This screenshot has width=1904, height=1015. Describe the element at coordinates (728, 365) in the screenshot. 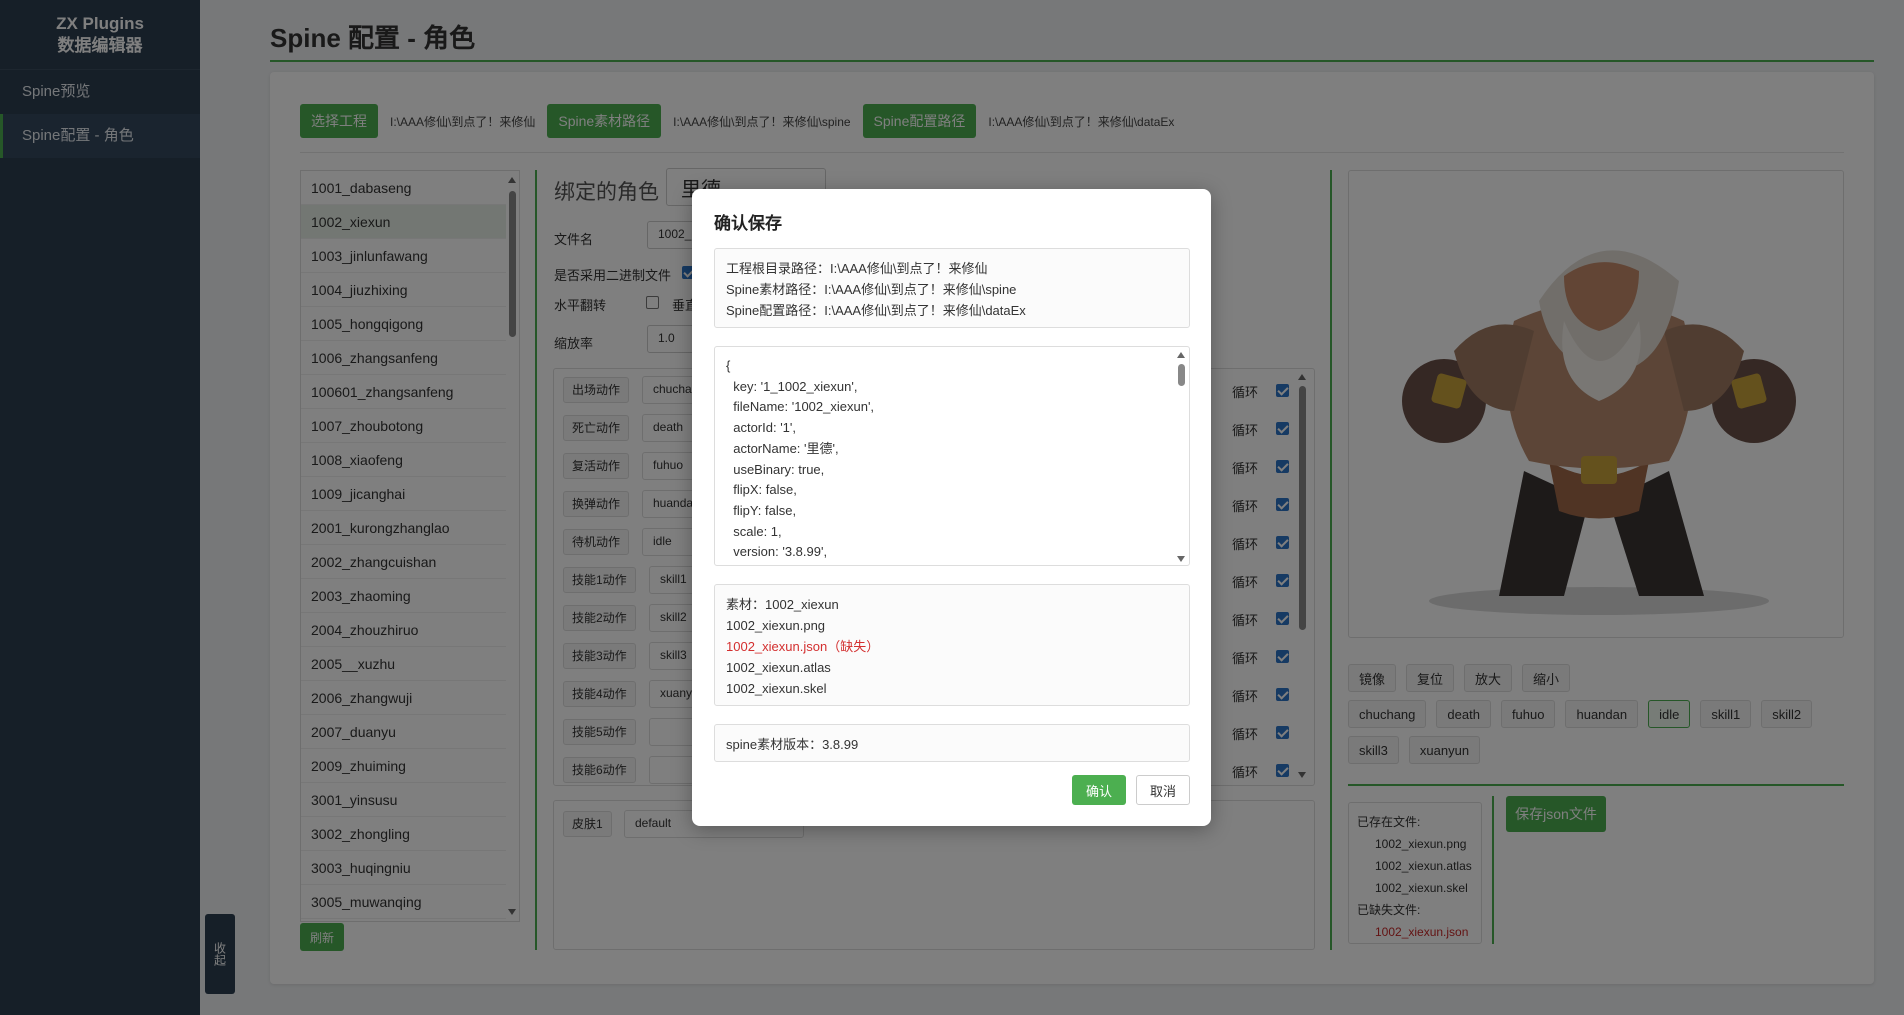

I see `json-line: {` at that location.